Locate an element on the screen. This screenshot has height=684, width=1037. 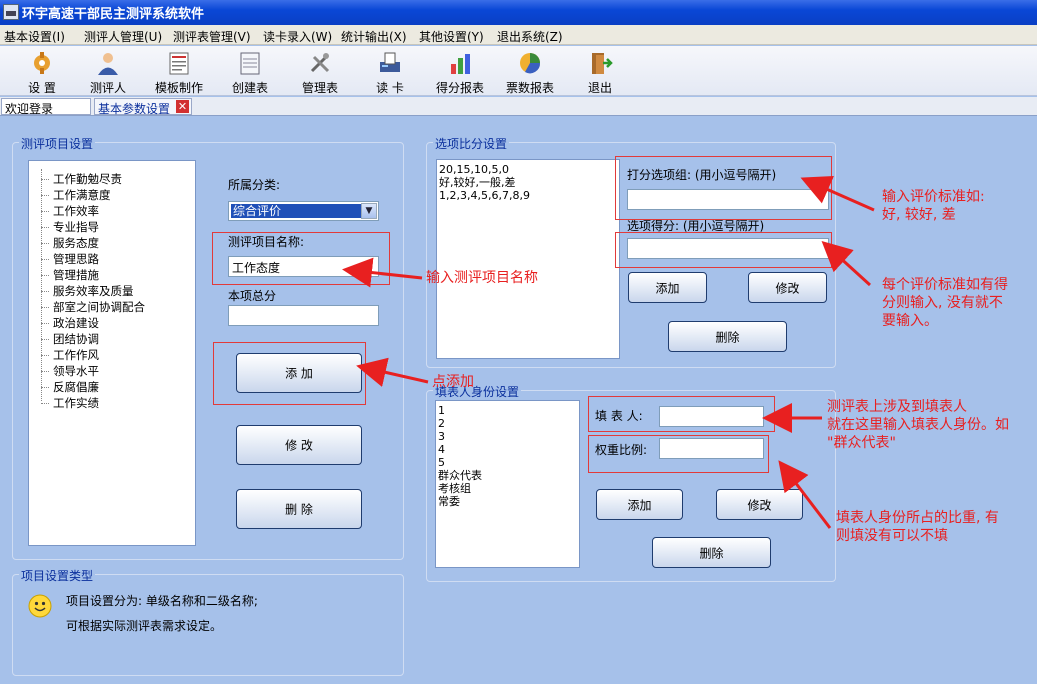
filler-list-item: 考核组 is located at coordinates (507, 488).